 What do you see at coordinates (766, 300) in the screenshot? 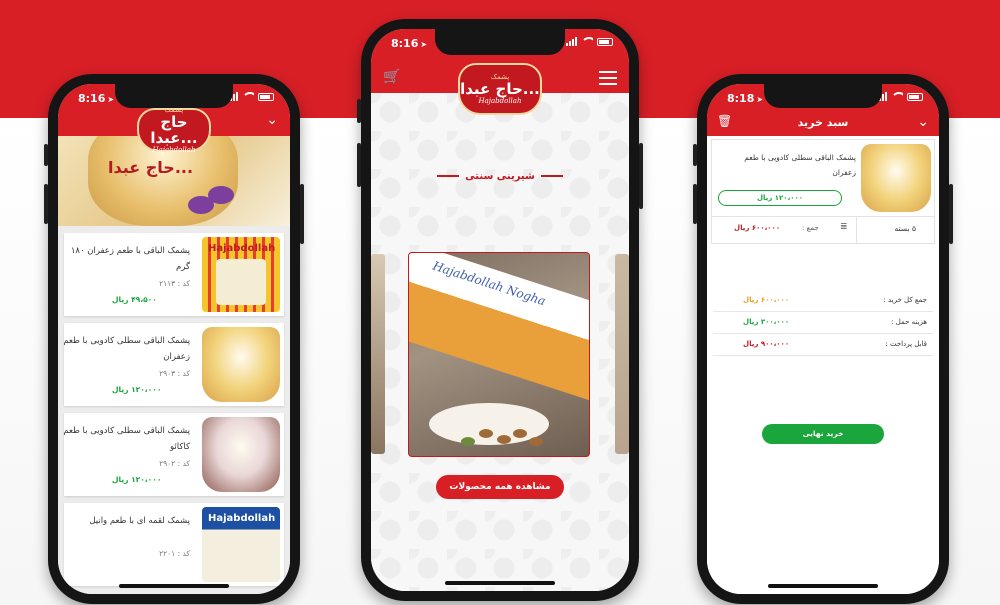
I see `summary-value: ۶۰۰،۰۰۰ ریال` at bounding box center [766, 300].